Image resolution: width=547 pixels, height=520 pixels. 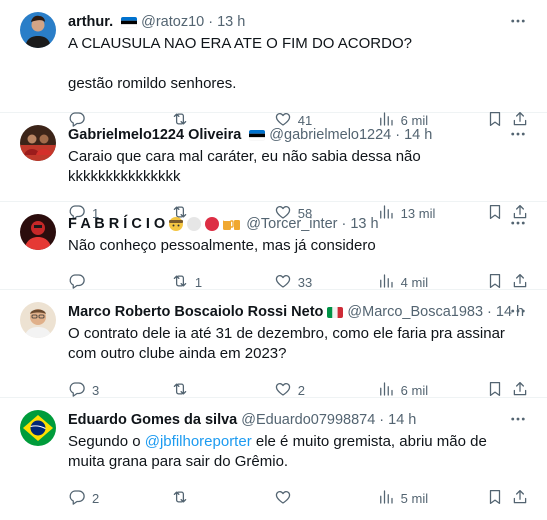 What do you see at coordinates (90, 22) in the screenshot?
I see `display-name: arthur.` at bounding box center [90, 22].